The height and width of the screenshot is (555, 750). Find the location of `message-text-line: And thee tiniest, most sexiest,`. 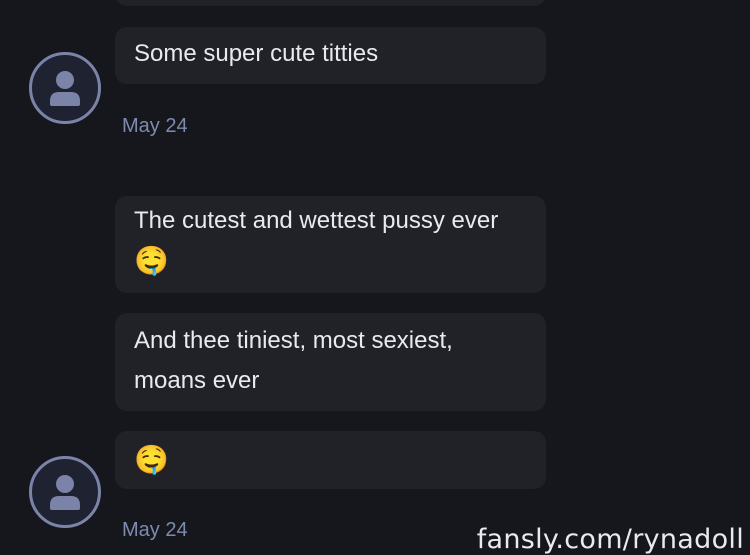

message-text-line: And thee tiniest, most sexiest, is located at coordinates (293, 340).